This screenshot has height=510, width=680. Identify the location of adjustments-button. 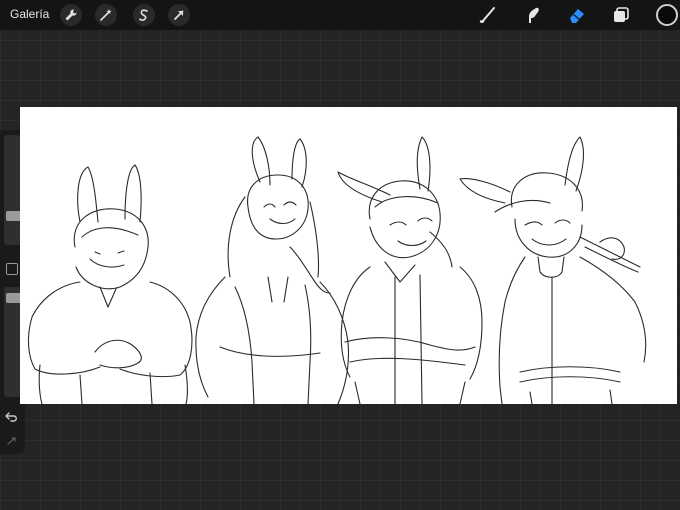
(106, 15).